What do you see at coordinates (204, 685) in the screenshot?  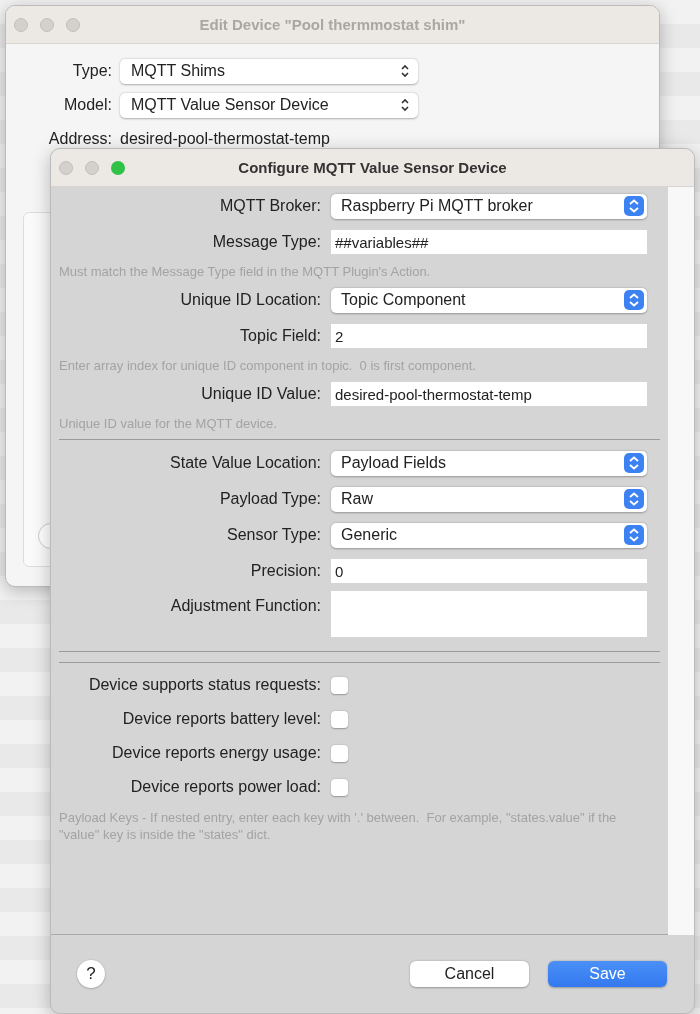 I see `checkbox-label: Device supports status requests:` at bounding box center [204, 685].